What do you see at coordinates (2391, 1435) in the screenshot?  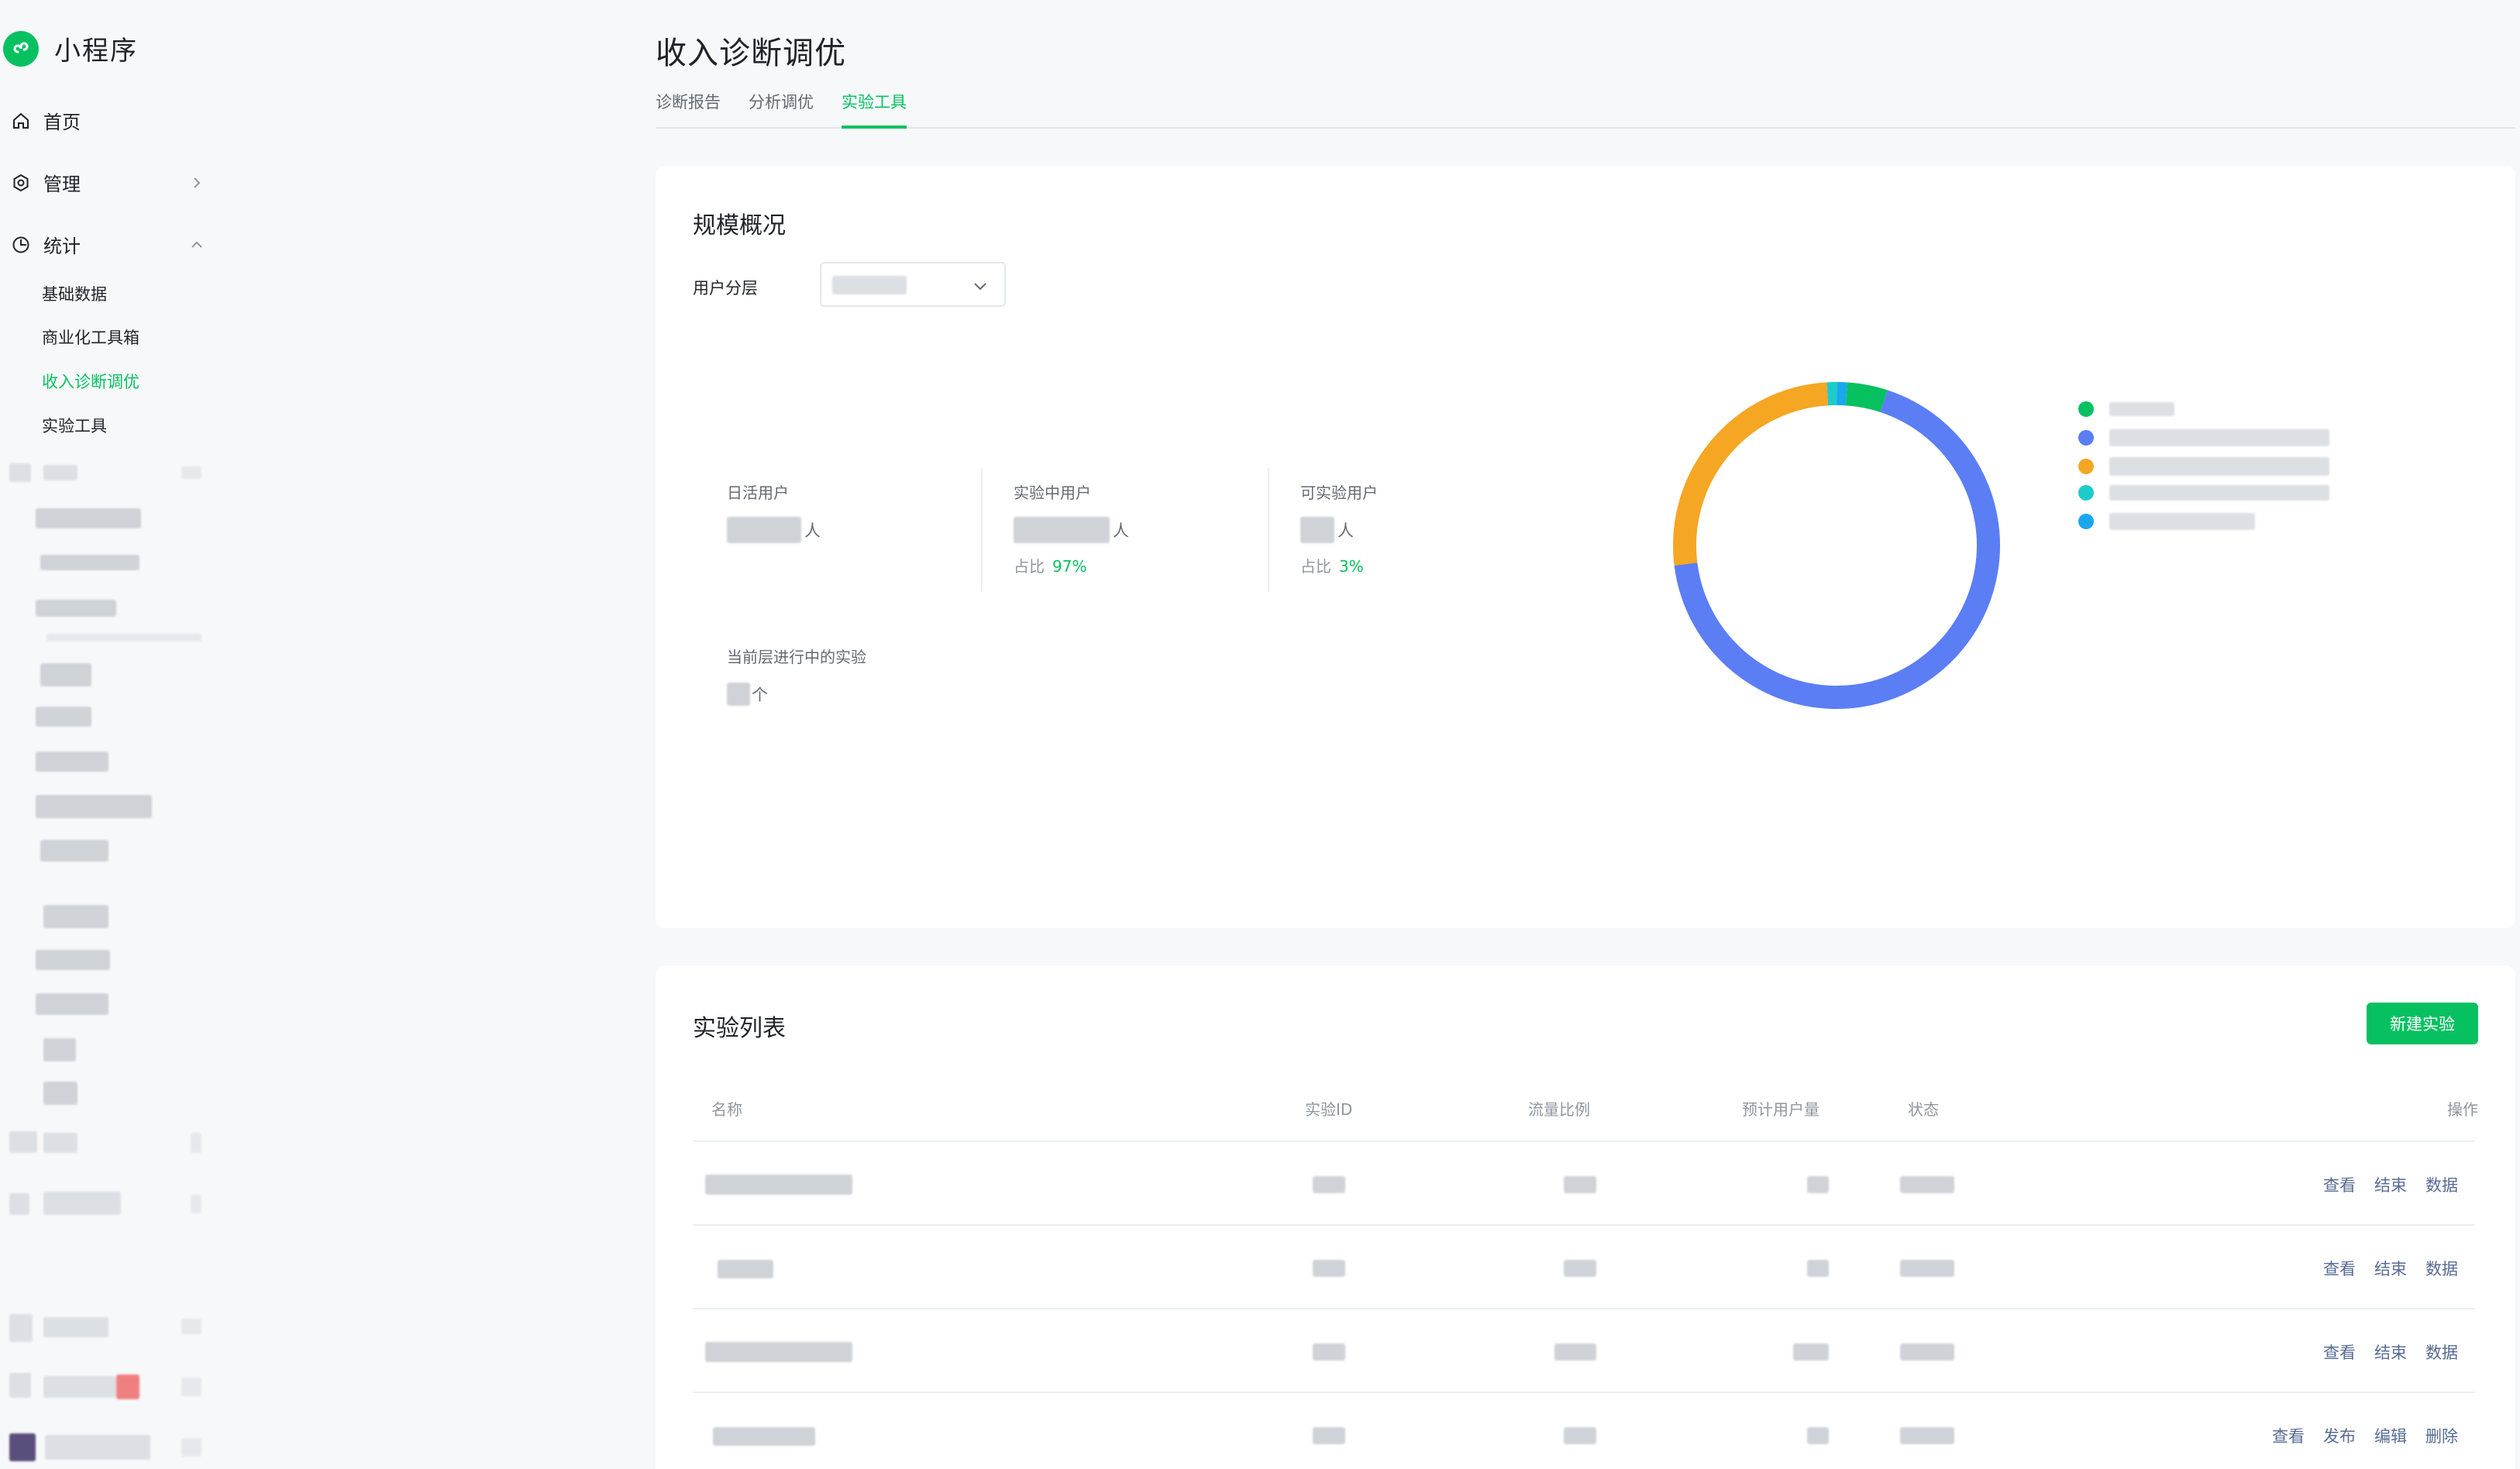 I see `edit-action: 编辑` at bounding box center [2391, 1435].